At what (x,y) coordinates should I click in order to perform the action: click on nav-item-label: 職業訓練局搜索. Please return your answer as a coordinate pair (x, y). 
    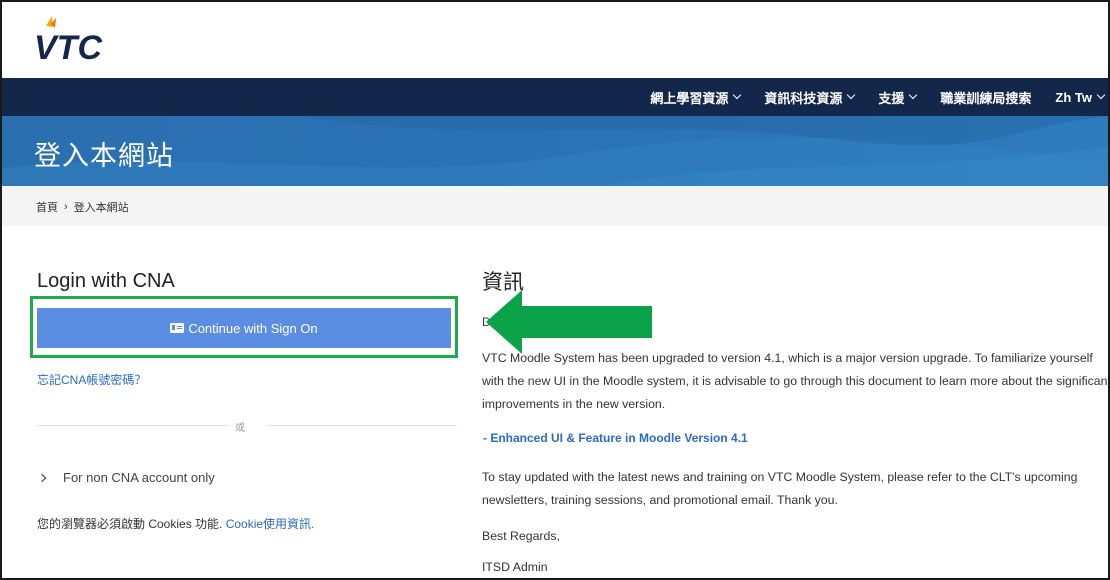
    Looking at the image, I should click on (986, 98).